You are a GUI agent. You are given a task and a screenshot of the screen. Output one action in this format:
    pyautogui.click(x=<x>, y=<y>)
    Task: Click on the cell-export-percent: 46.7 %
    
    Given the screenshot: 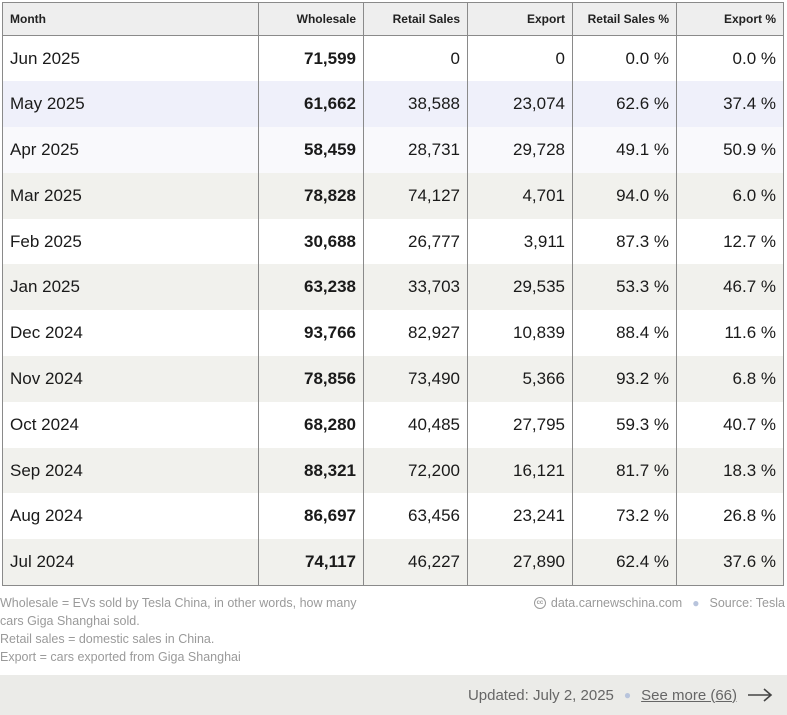 What is the action you would take?
    pyautogui.click(x=730, y=287)
    